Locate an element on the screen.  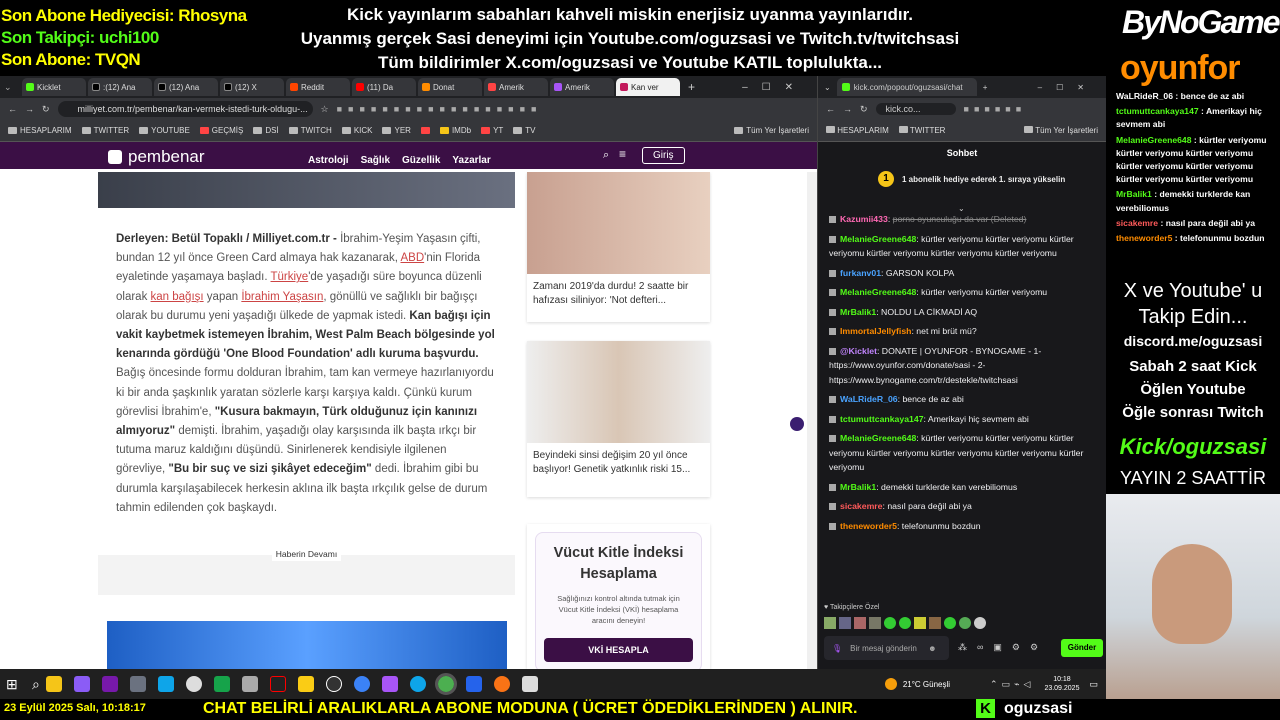
emoji-icon: ☻ is located at coordinates (932, 648).